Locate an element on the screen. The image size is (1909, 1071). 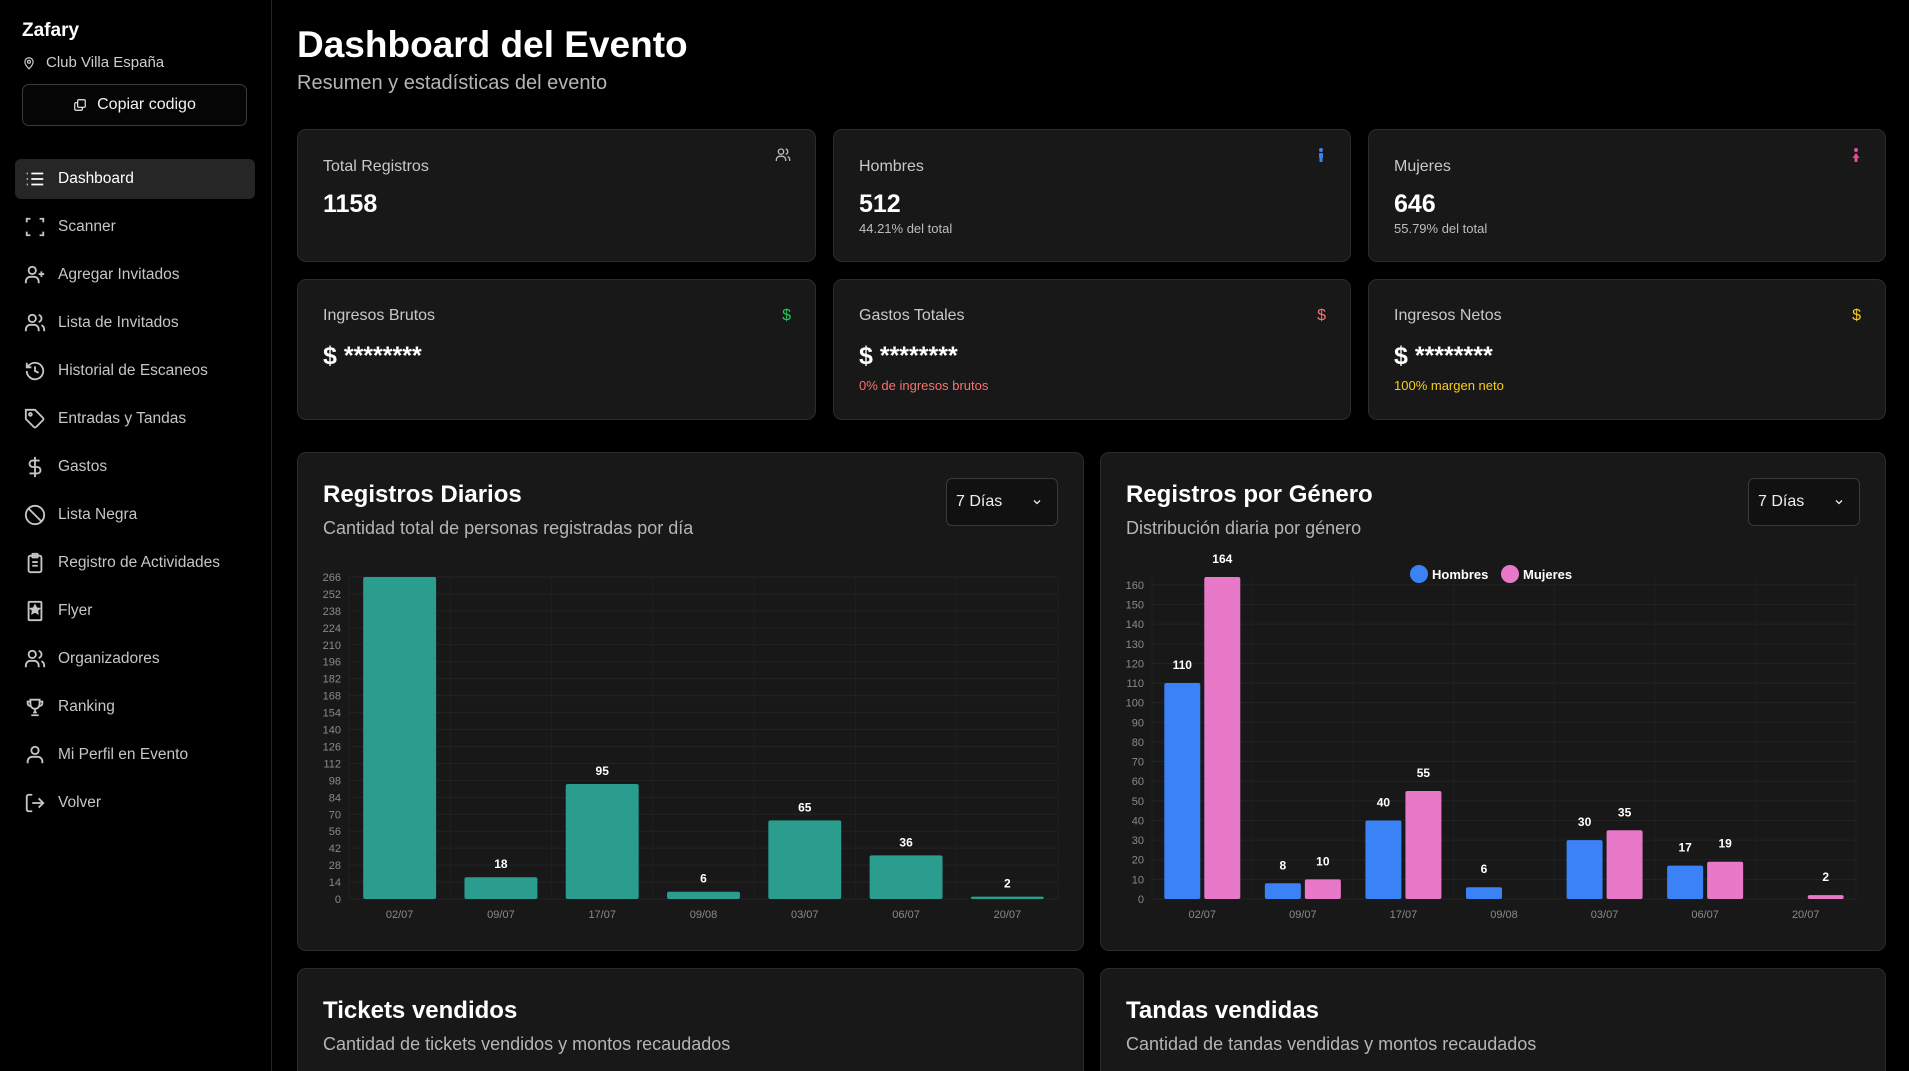
sidebar-item-historial: Historial de Escaneos is located at coordinates (135, 371).